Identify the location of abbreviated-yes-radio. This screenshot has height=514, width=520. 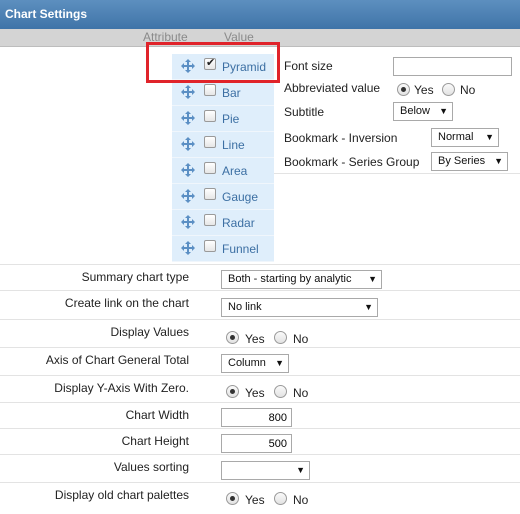
(403, 89).